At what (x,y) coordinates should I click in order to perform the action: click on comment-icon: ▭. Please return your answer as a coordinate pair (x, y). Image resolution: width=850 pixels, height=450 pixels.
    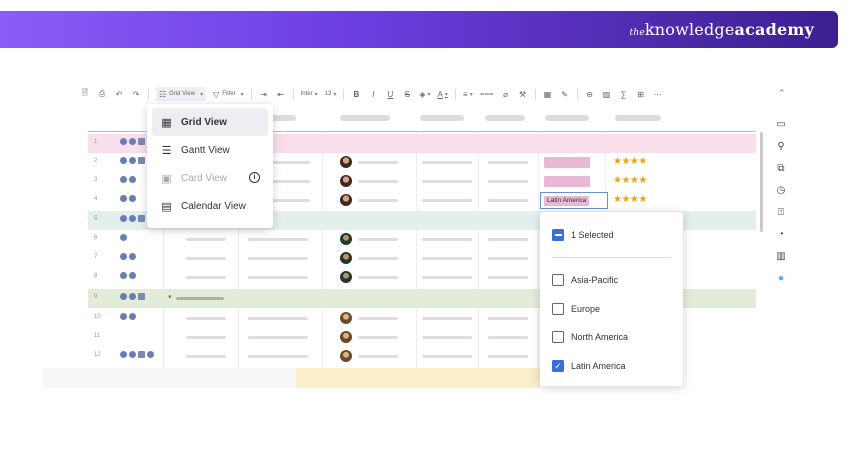
    Looking at the image, I should click on (781, 124).